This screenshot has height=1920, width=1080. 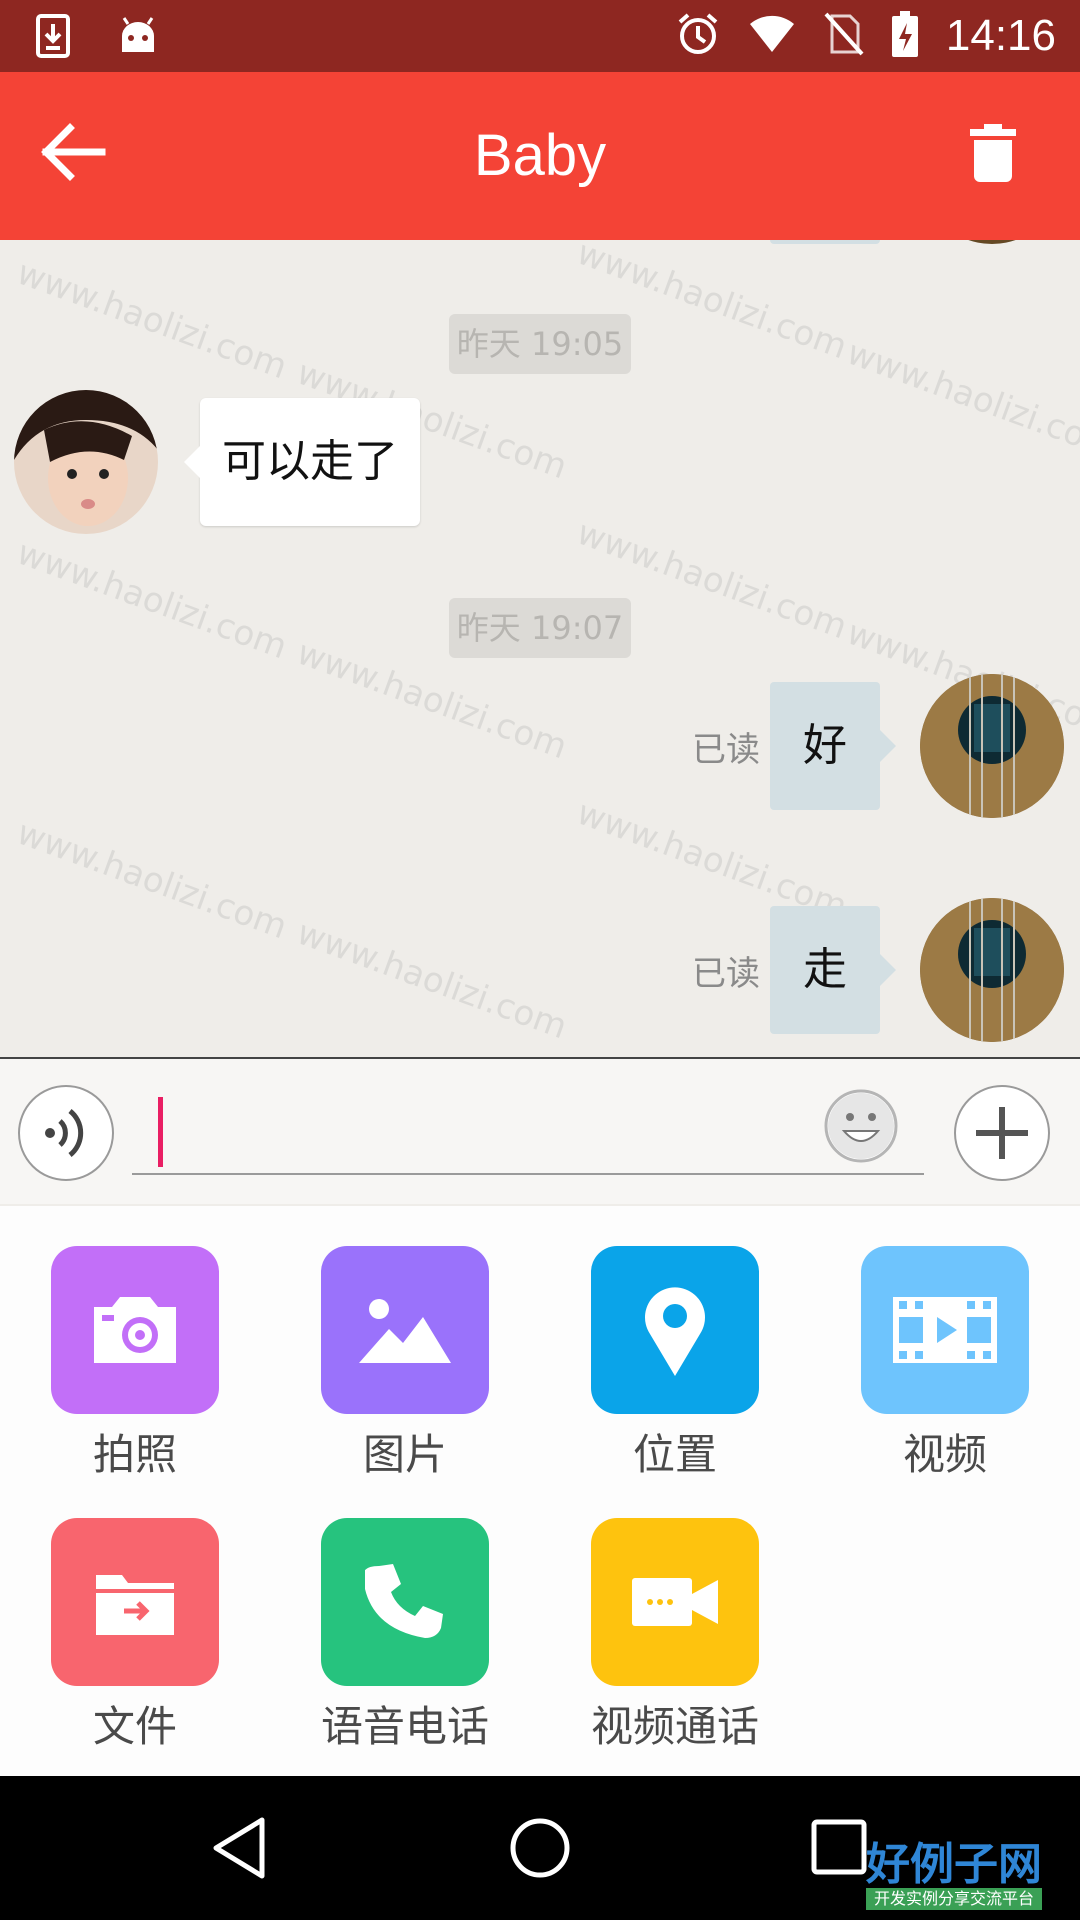 I want to click on location-icon, so click(x=675, y=1330).